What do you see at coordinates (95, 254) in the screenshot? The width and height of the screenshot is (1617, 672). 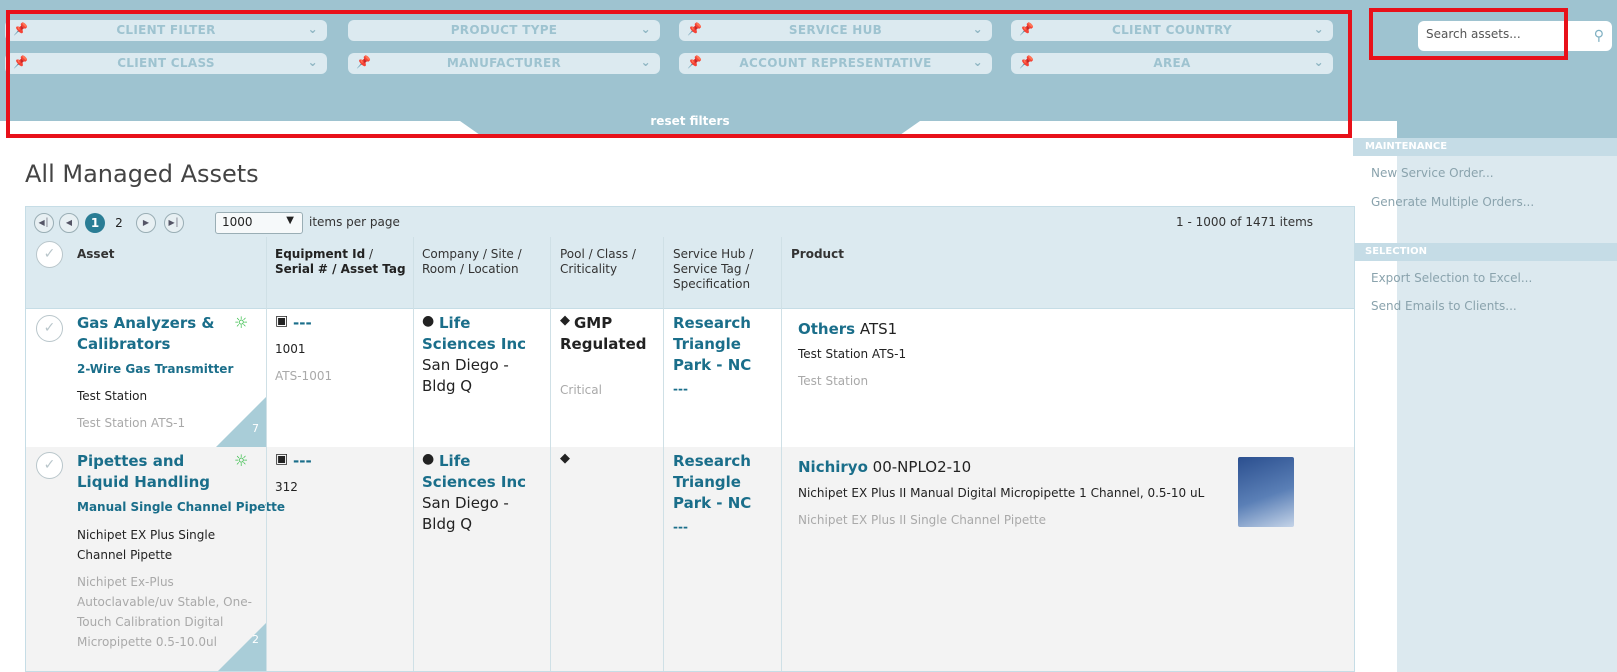 I see `col-asset: Asset` at bounding box center [95, 254].